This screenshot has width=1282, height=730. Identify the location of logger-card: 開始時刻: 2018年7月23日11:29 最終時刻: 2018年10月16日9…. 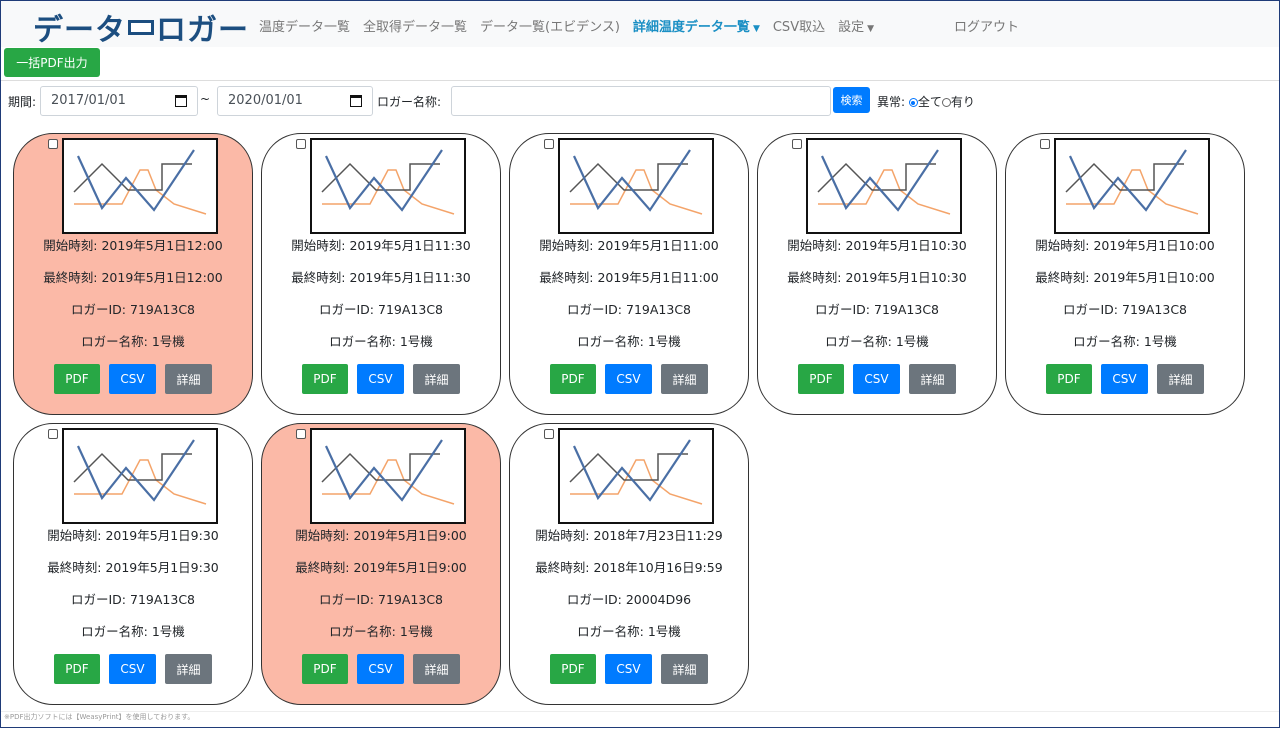
(629, 564).